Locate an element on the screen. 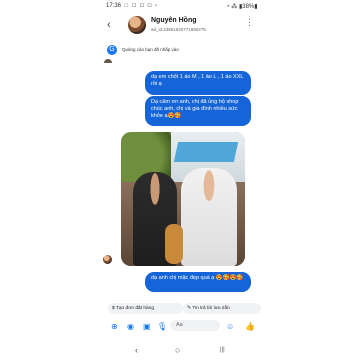  ad-icon: G is located at coordinates (112, 50).